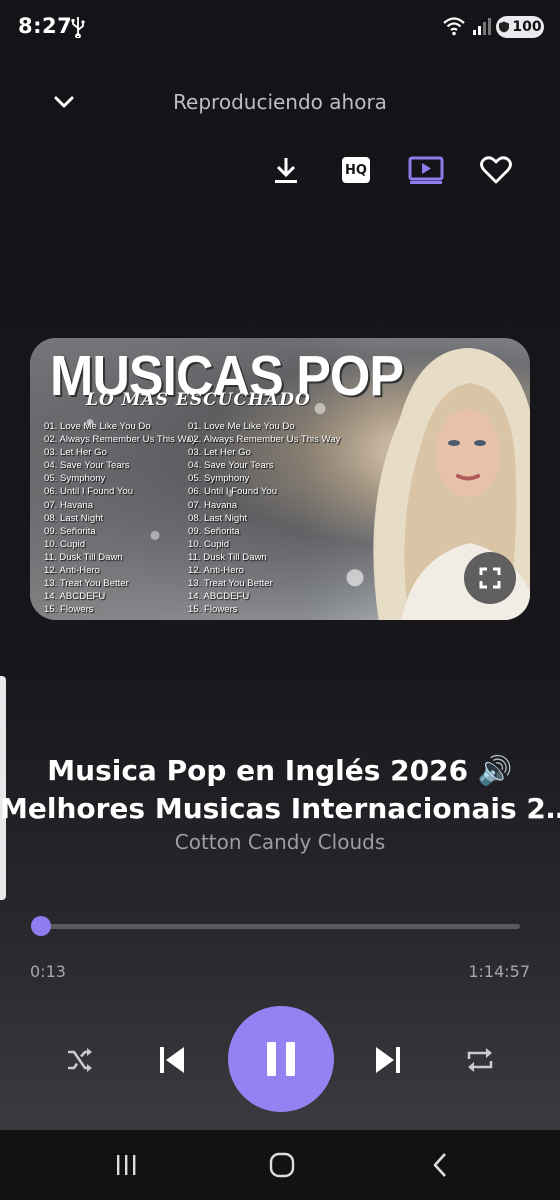  I want to click on recent-apps-icon, so click(126, 1165).